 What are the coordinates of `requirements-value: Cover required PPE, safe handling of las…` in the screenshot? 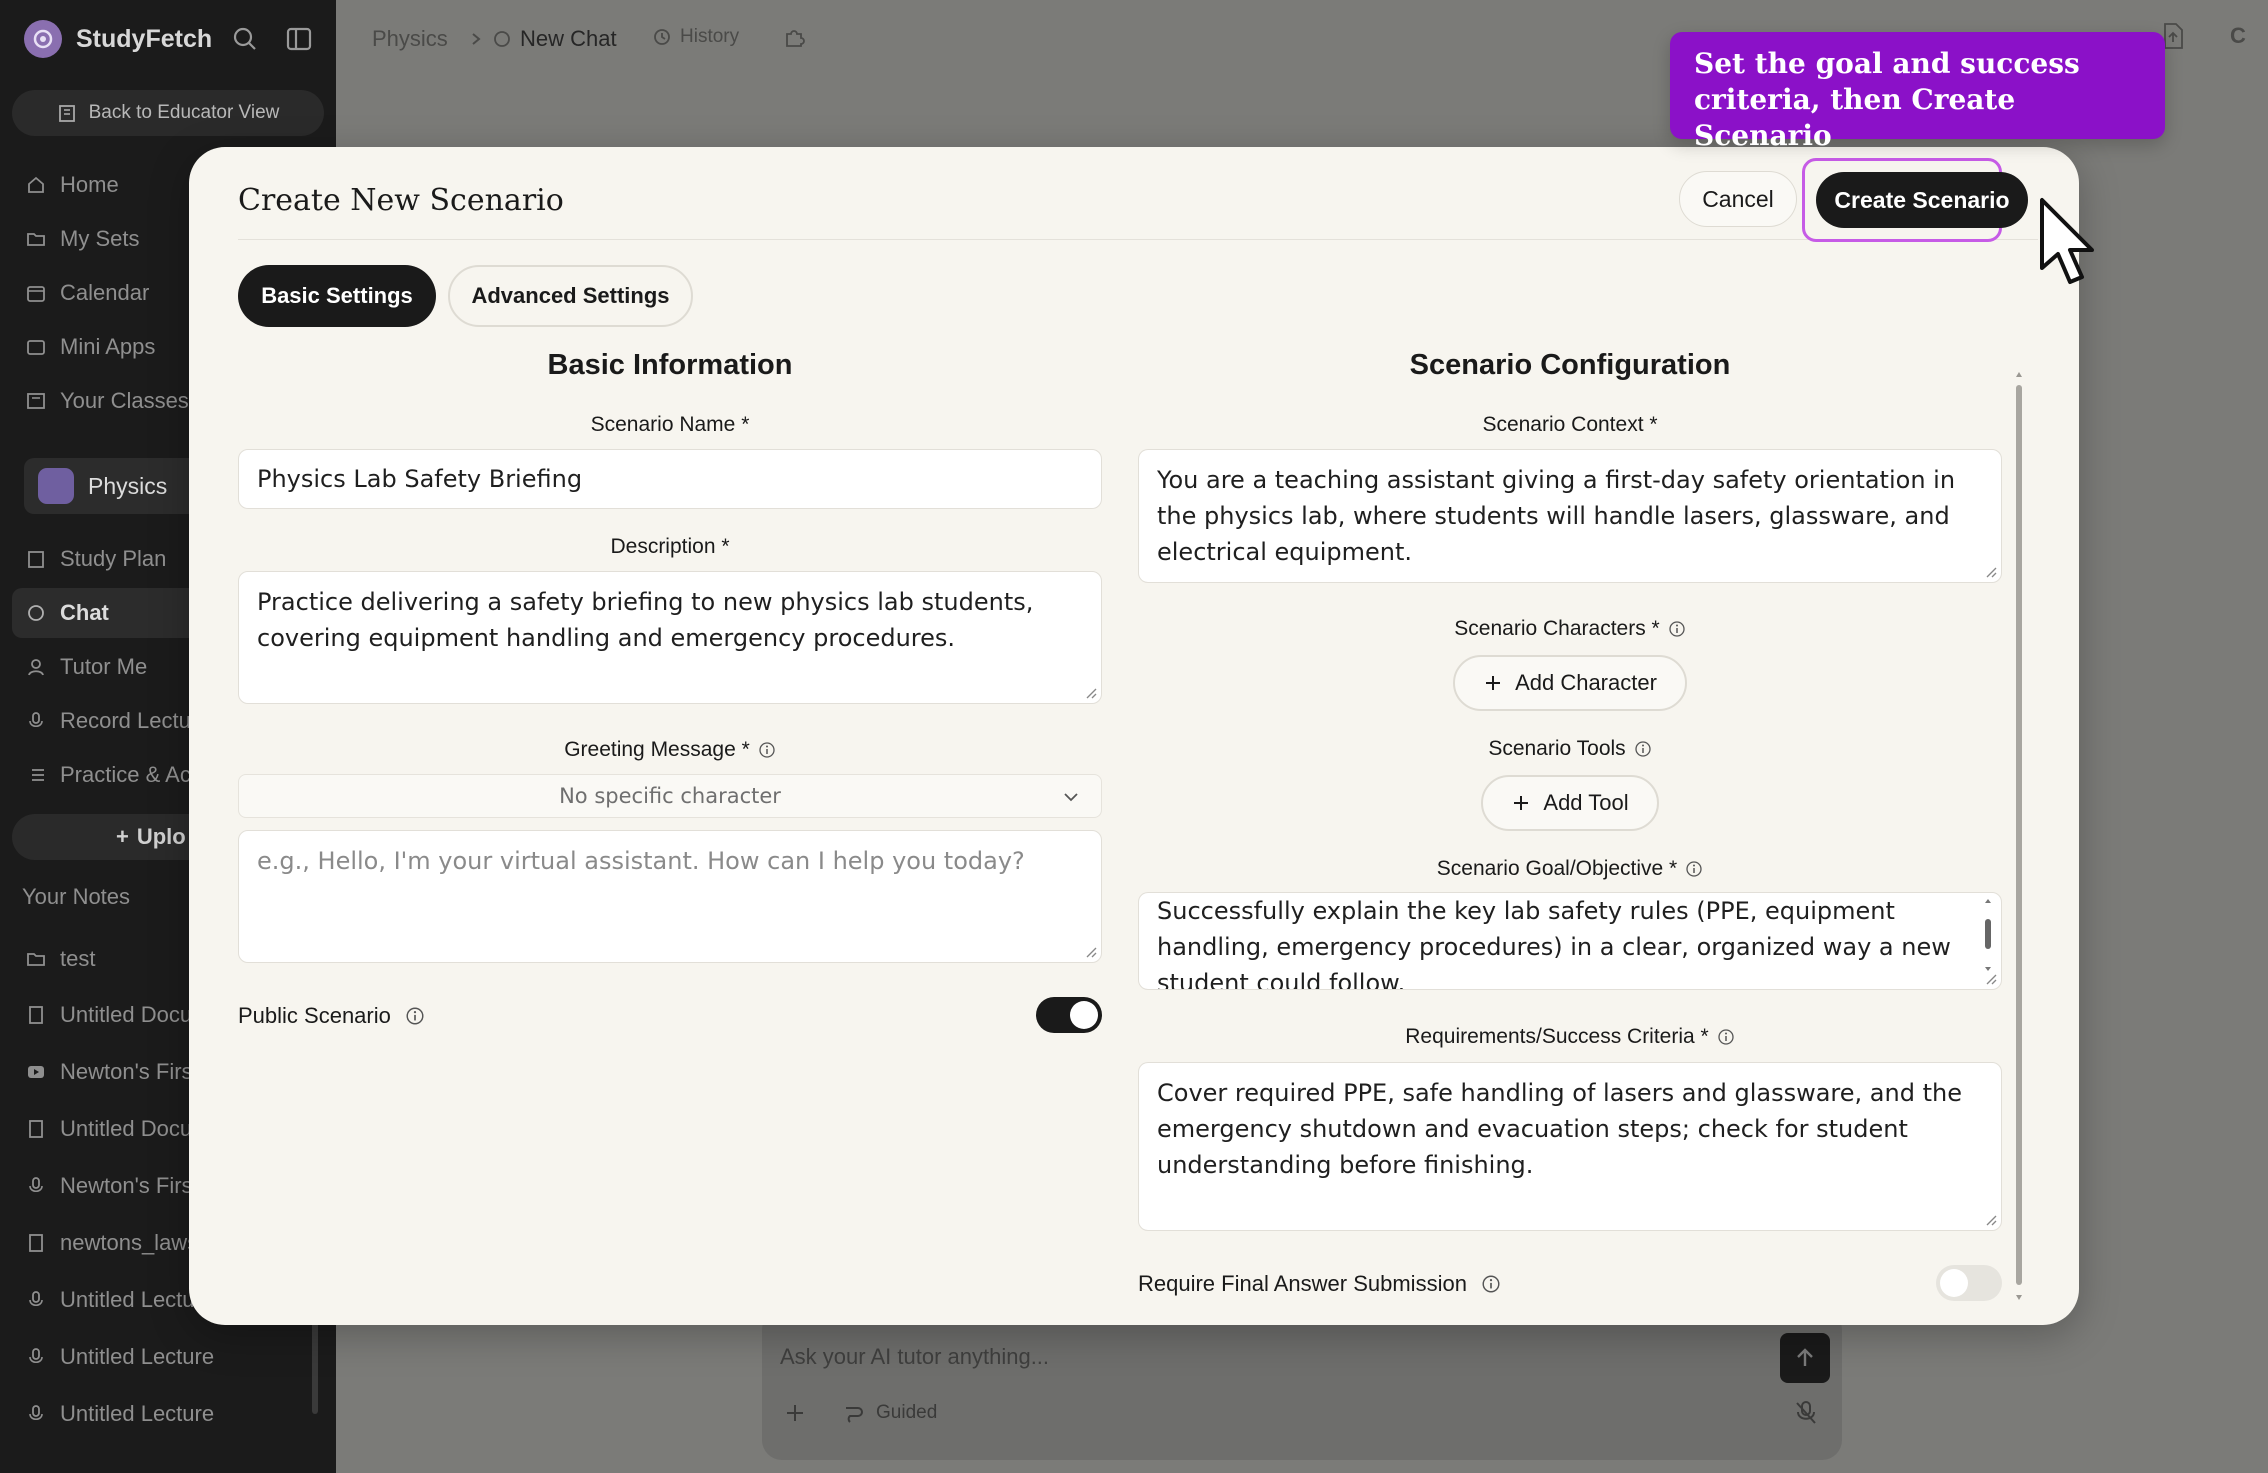 It's located at (1559, 1129).